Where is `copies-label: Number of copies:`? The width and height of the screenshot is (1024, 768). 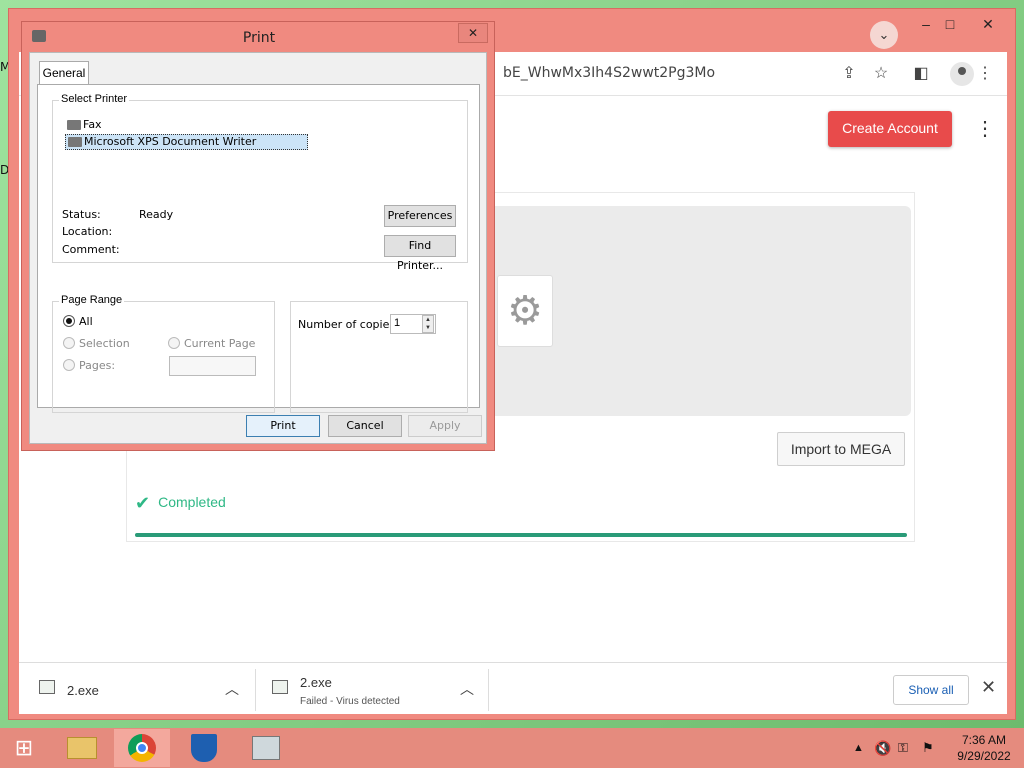 copies-label: Number of copies: is located at coordinates (348, 324).